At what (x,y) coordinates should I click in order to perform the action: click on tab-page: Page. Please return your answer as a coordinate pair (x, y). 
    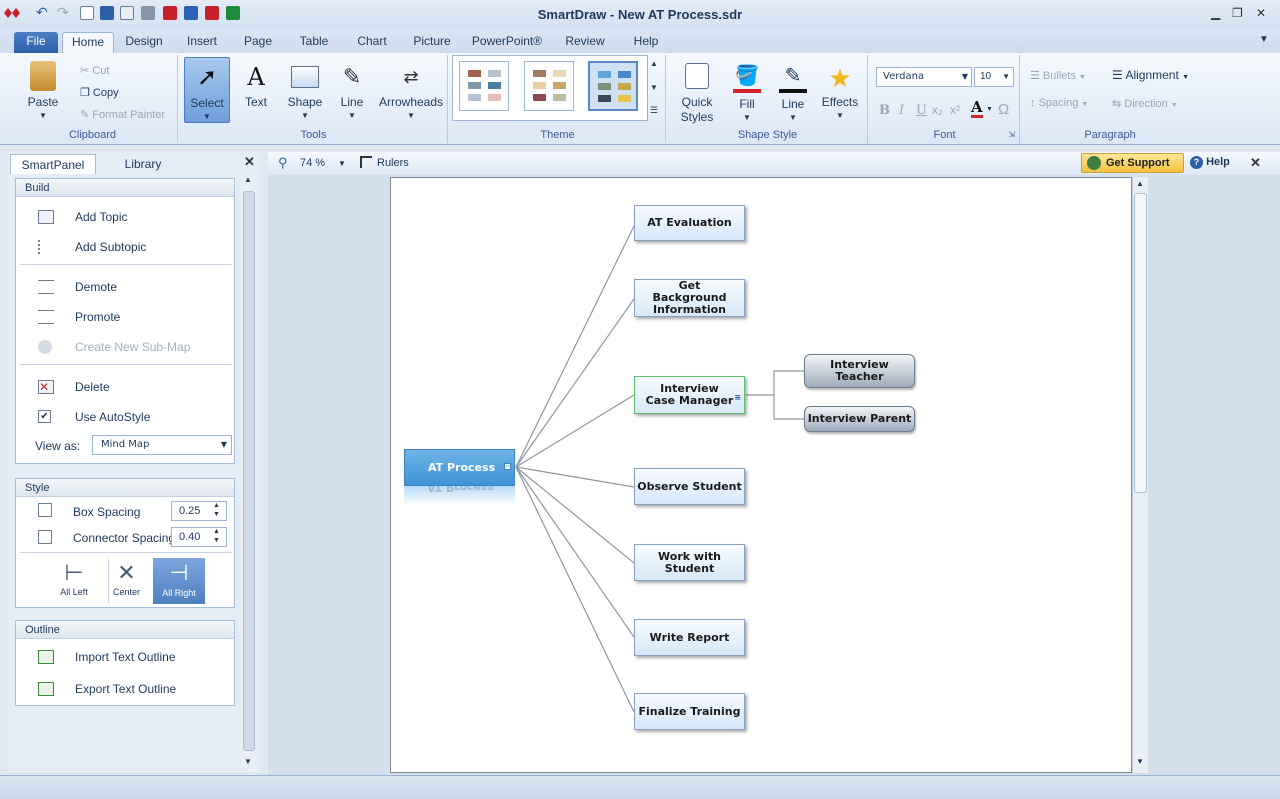
    Looking at the image, I should click on (258, 42).